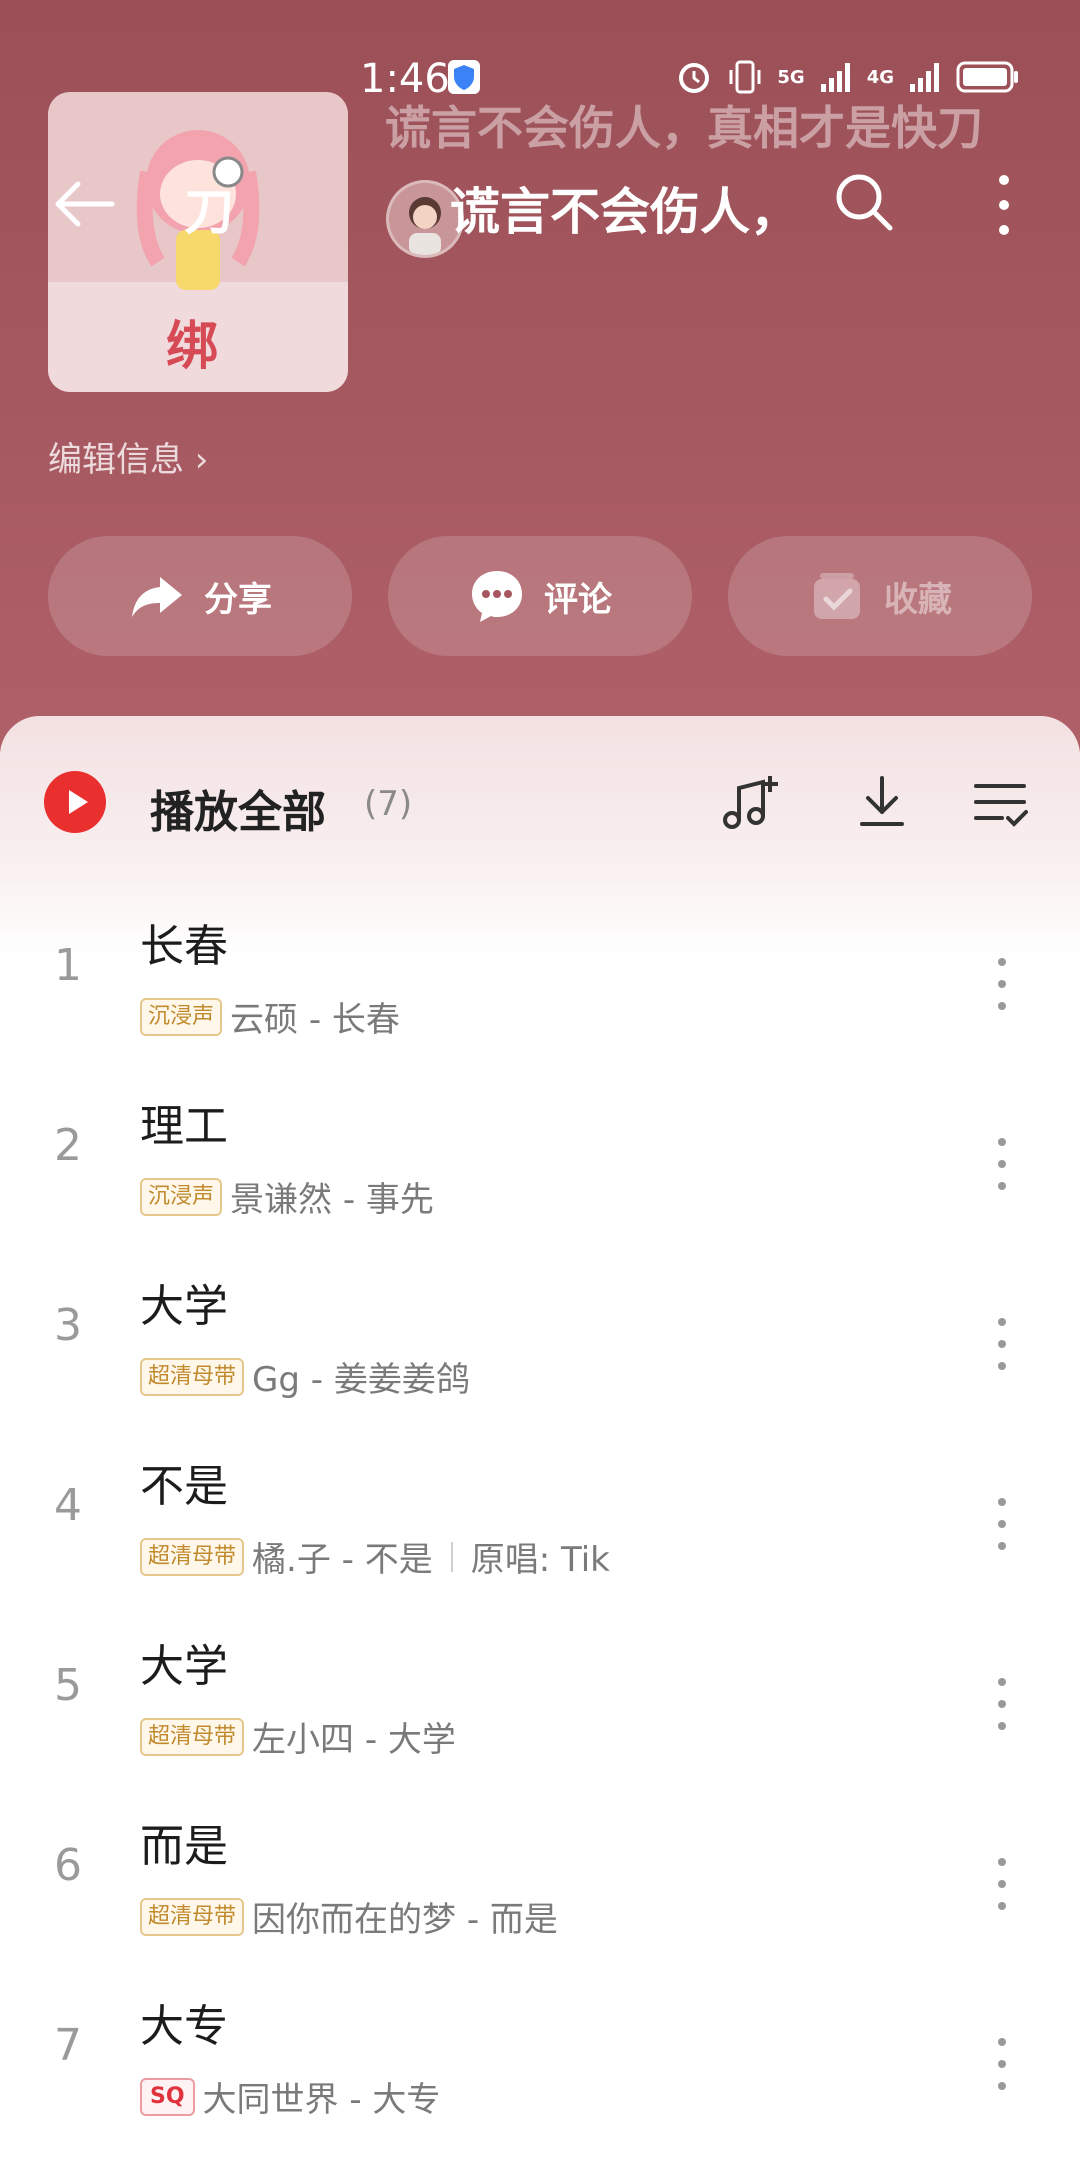 The width and height of the screenshot is (1080, 2171). I want to click on song-count: (7), so click(388, 804).